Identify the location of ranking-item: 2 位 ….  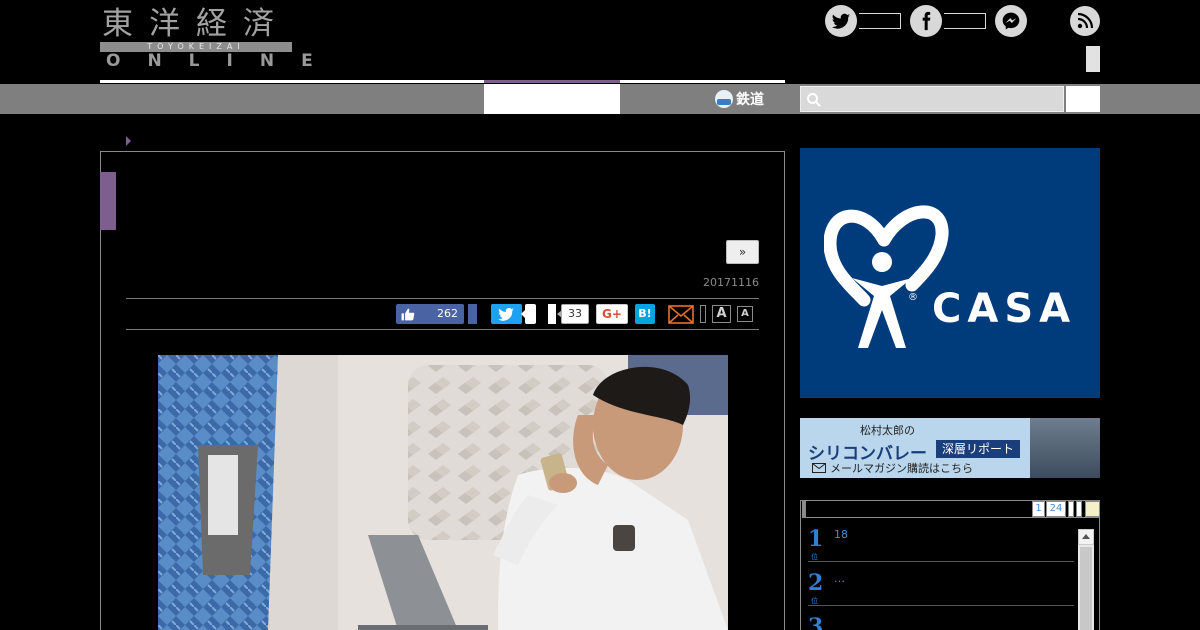
(941, 586).